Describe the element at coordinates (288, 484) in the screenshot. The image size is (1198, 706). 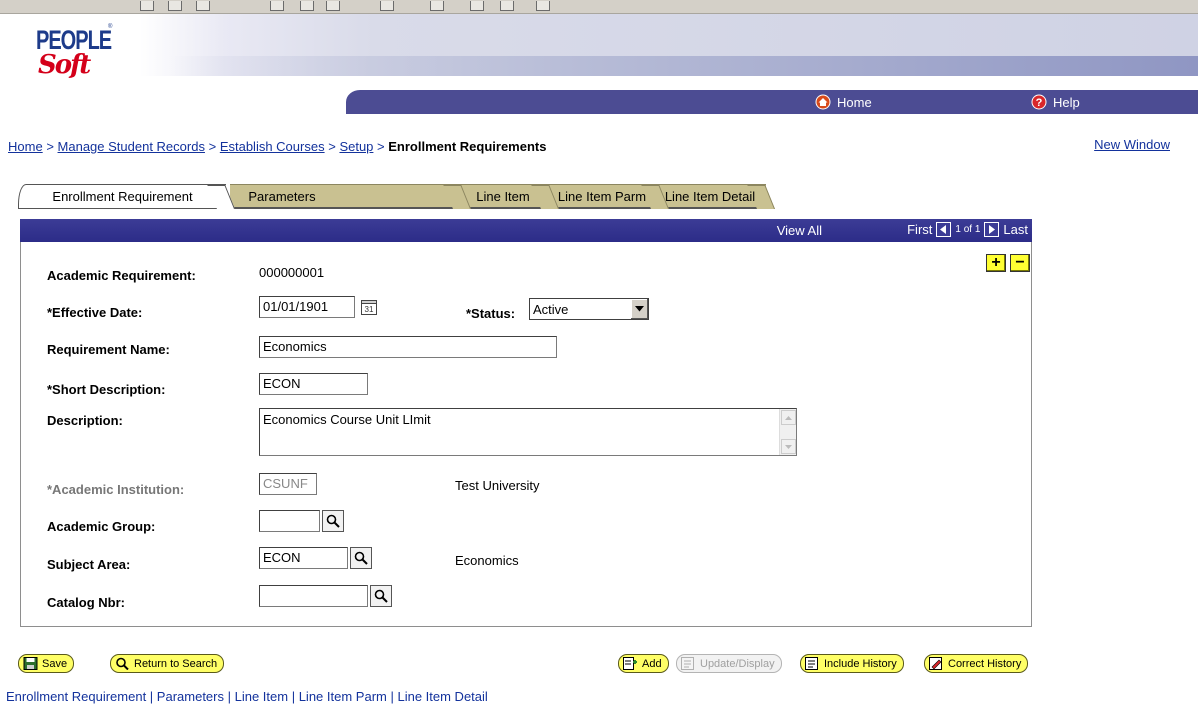
I see `academic-institution-field: CSUNF` at that location.